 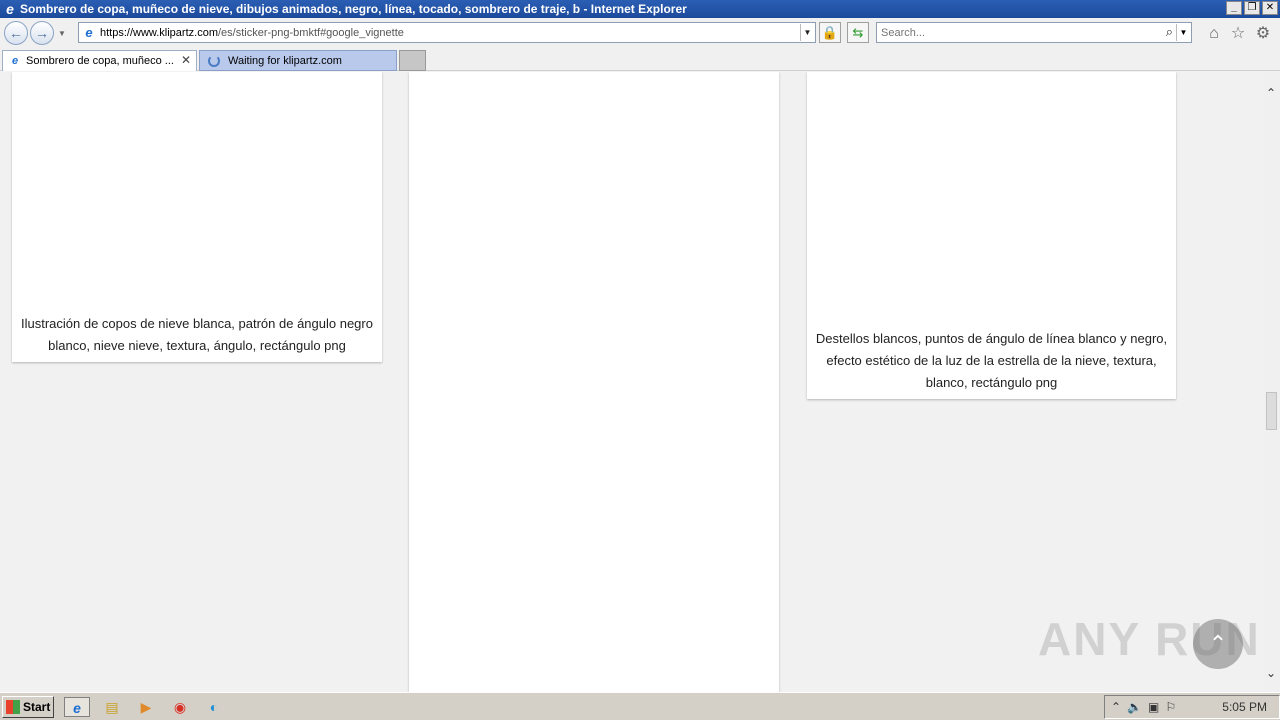 I want to click on new-tab-button, so click(x=412, y=60).